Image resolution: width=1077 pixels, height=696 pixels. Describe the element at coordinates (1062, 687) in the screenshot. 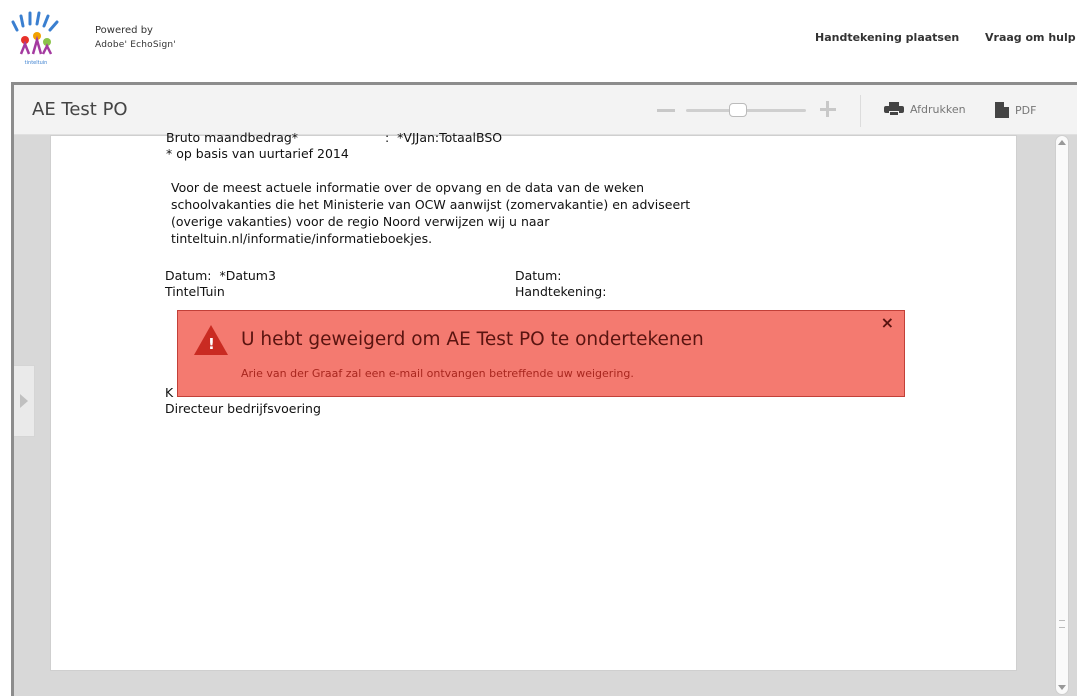

I see `scroll-down-icon` at that location.